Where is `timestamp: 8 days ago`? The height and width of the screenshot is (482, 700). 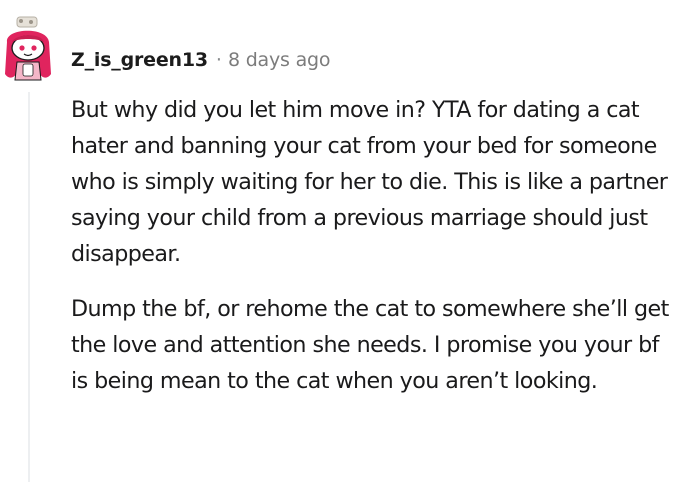
timestamp: 8 days ago is located at coordinates (279, 60).